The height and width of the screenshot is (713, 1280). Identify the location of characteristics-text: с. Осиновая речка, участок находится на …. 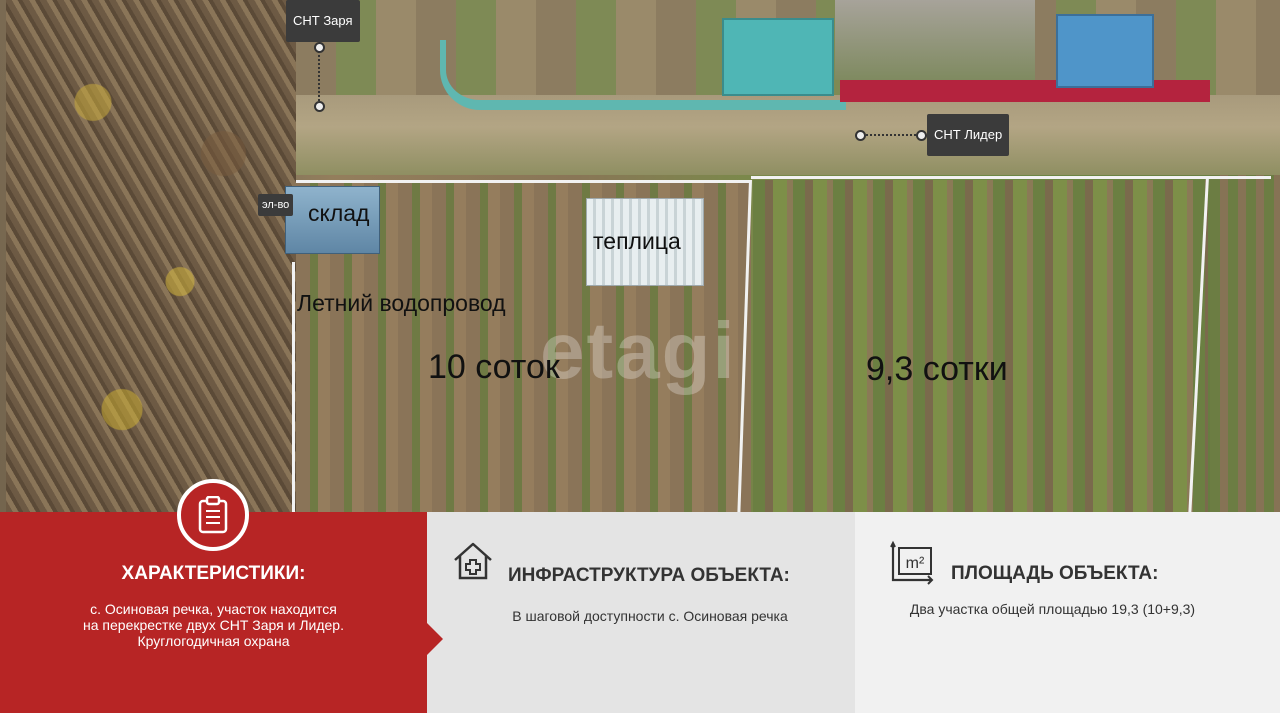
(213, 625).